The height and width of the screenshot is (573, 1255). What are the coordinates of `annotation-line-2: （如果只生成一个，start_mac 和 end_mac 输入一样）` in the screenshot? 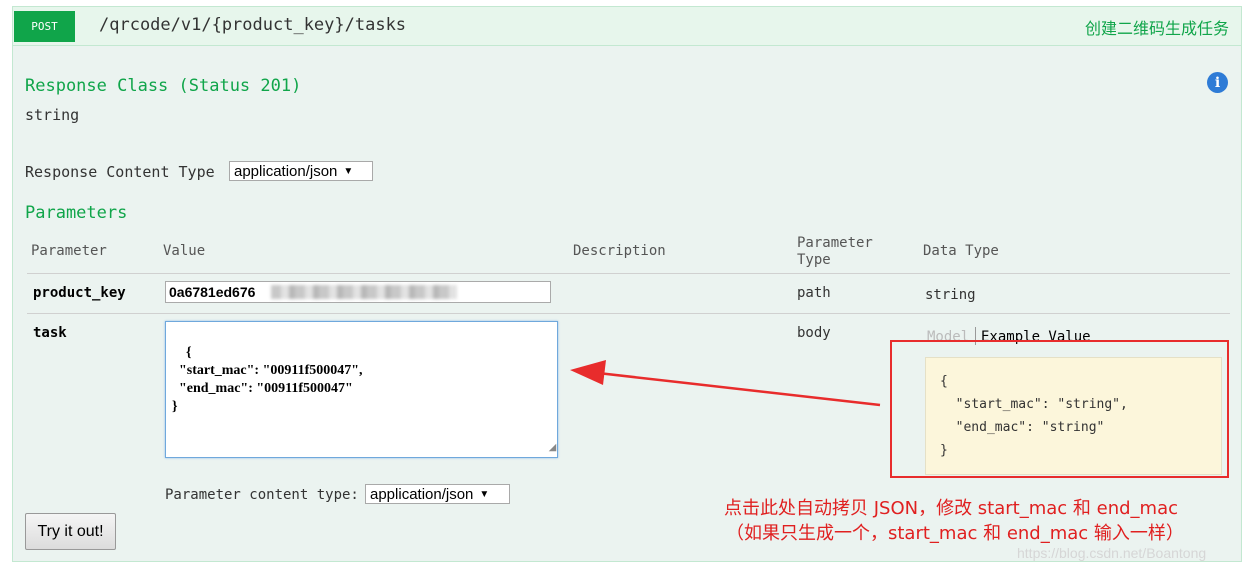 It's located at (955, 533).